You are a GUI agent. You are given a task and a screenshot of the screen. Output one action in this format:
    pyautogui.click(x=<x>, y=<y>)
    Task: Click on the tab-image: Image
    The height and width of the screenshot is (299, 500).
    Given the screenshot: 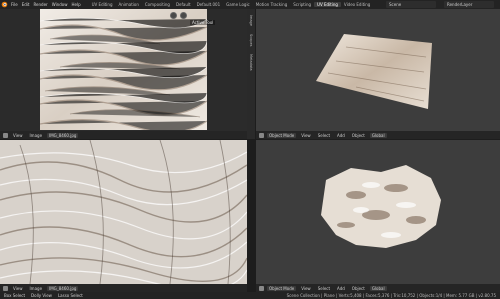 What is the action you would take?
    pyautogui.click(x=251, y=20)
    